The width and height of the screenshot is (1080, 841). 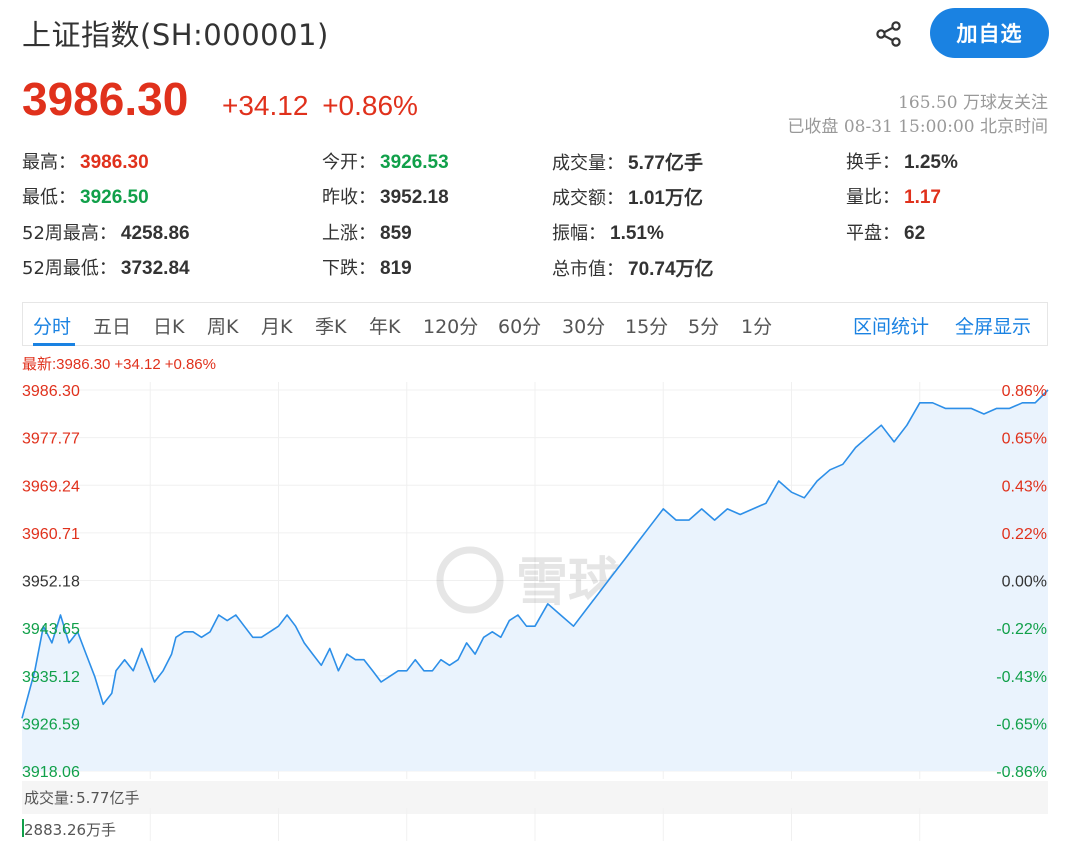 I want to click on stat-value: 3926.53, so click(x=414, y=162).